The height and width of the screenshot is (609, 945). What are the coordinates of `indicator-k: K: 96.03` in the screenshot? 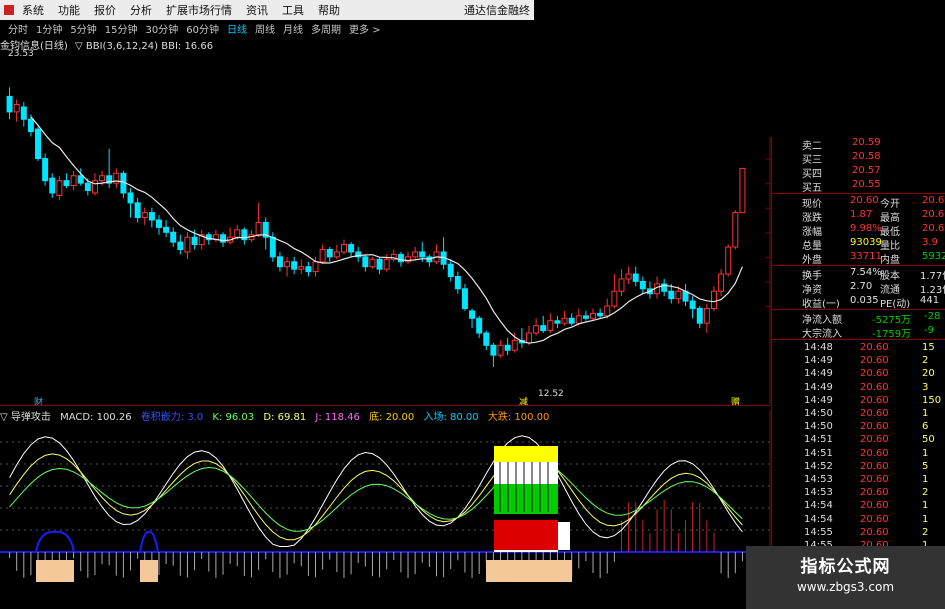 It's located at (233, 417).